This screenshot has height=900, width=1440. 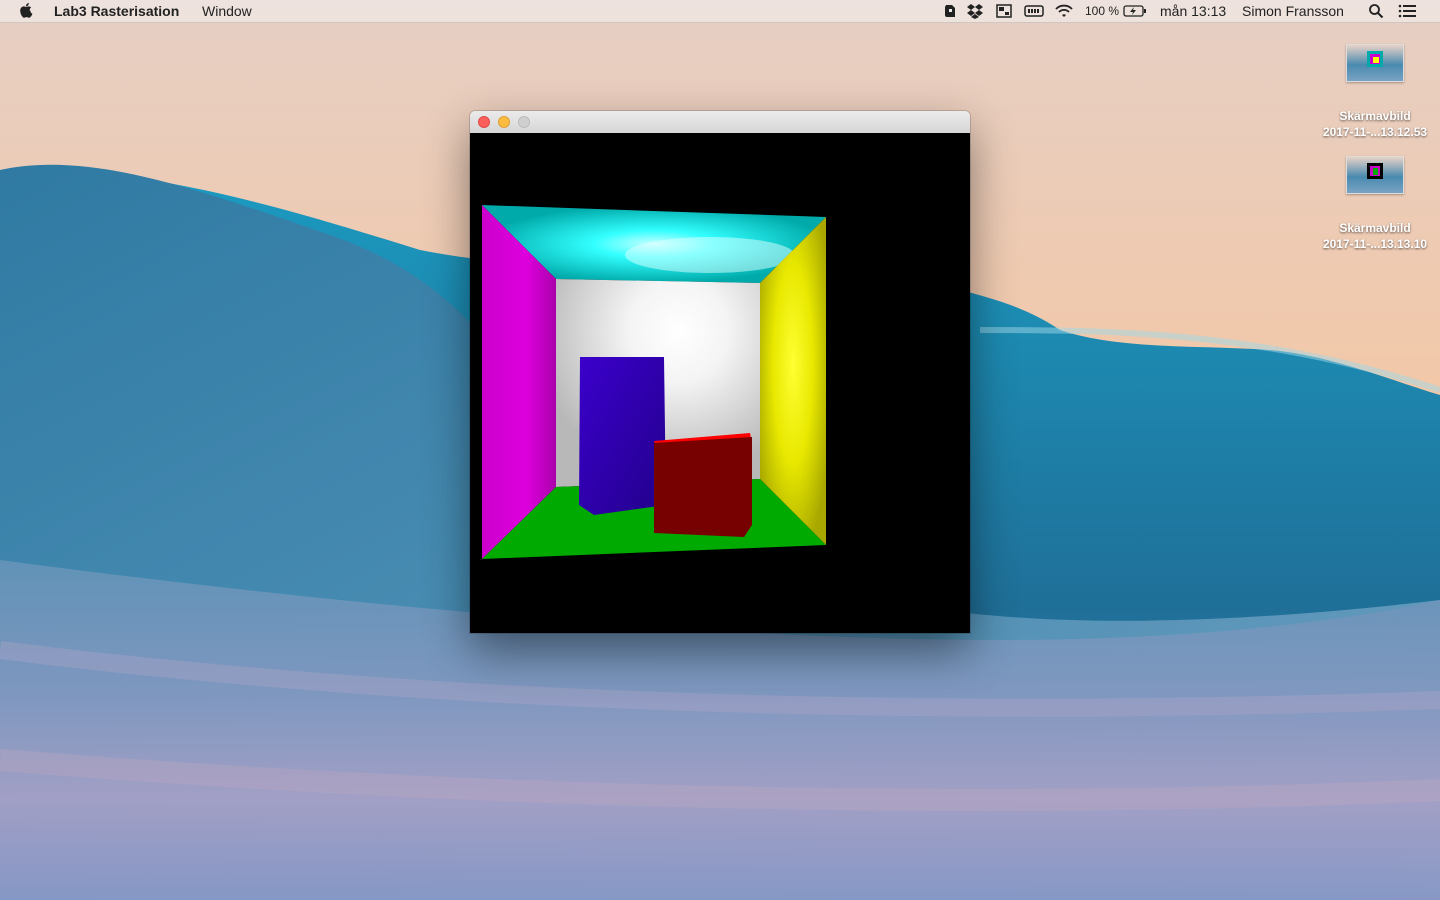 What do you see at coordinates (1064, 11) in the screenshot?
I see `wifi-icon` at bounding box center [1064, 11].